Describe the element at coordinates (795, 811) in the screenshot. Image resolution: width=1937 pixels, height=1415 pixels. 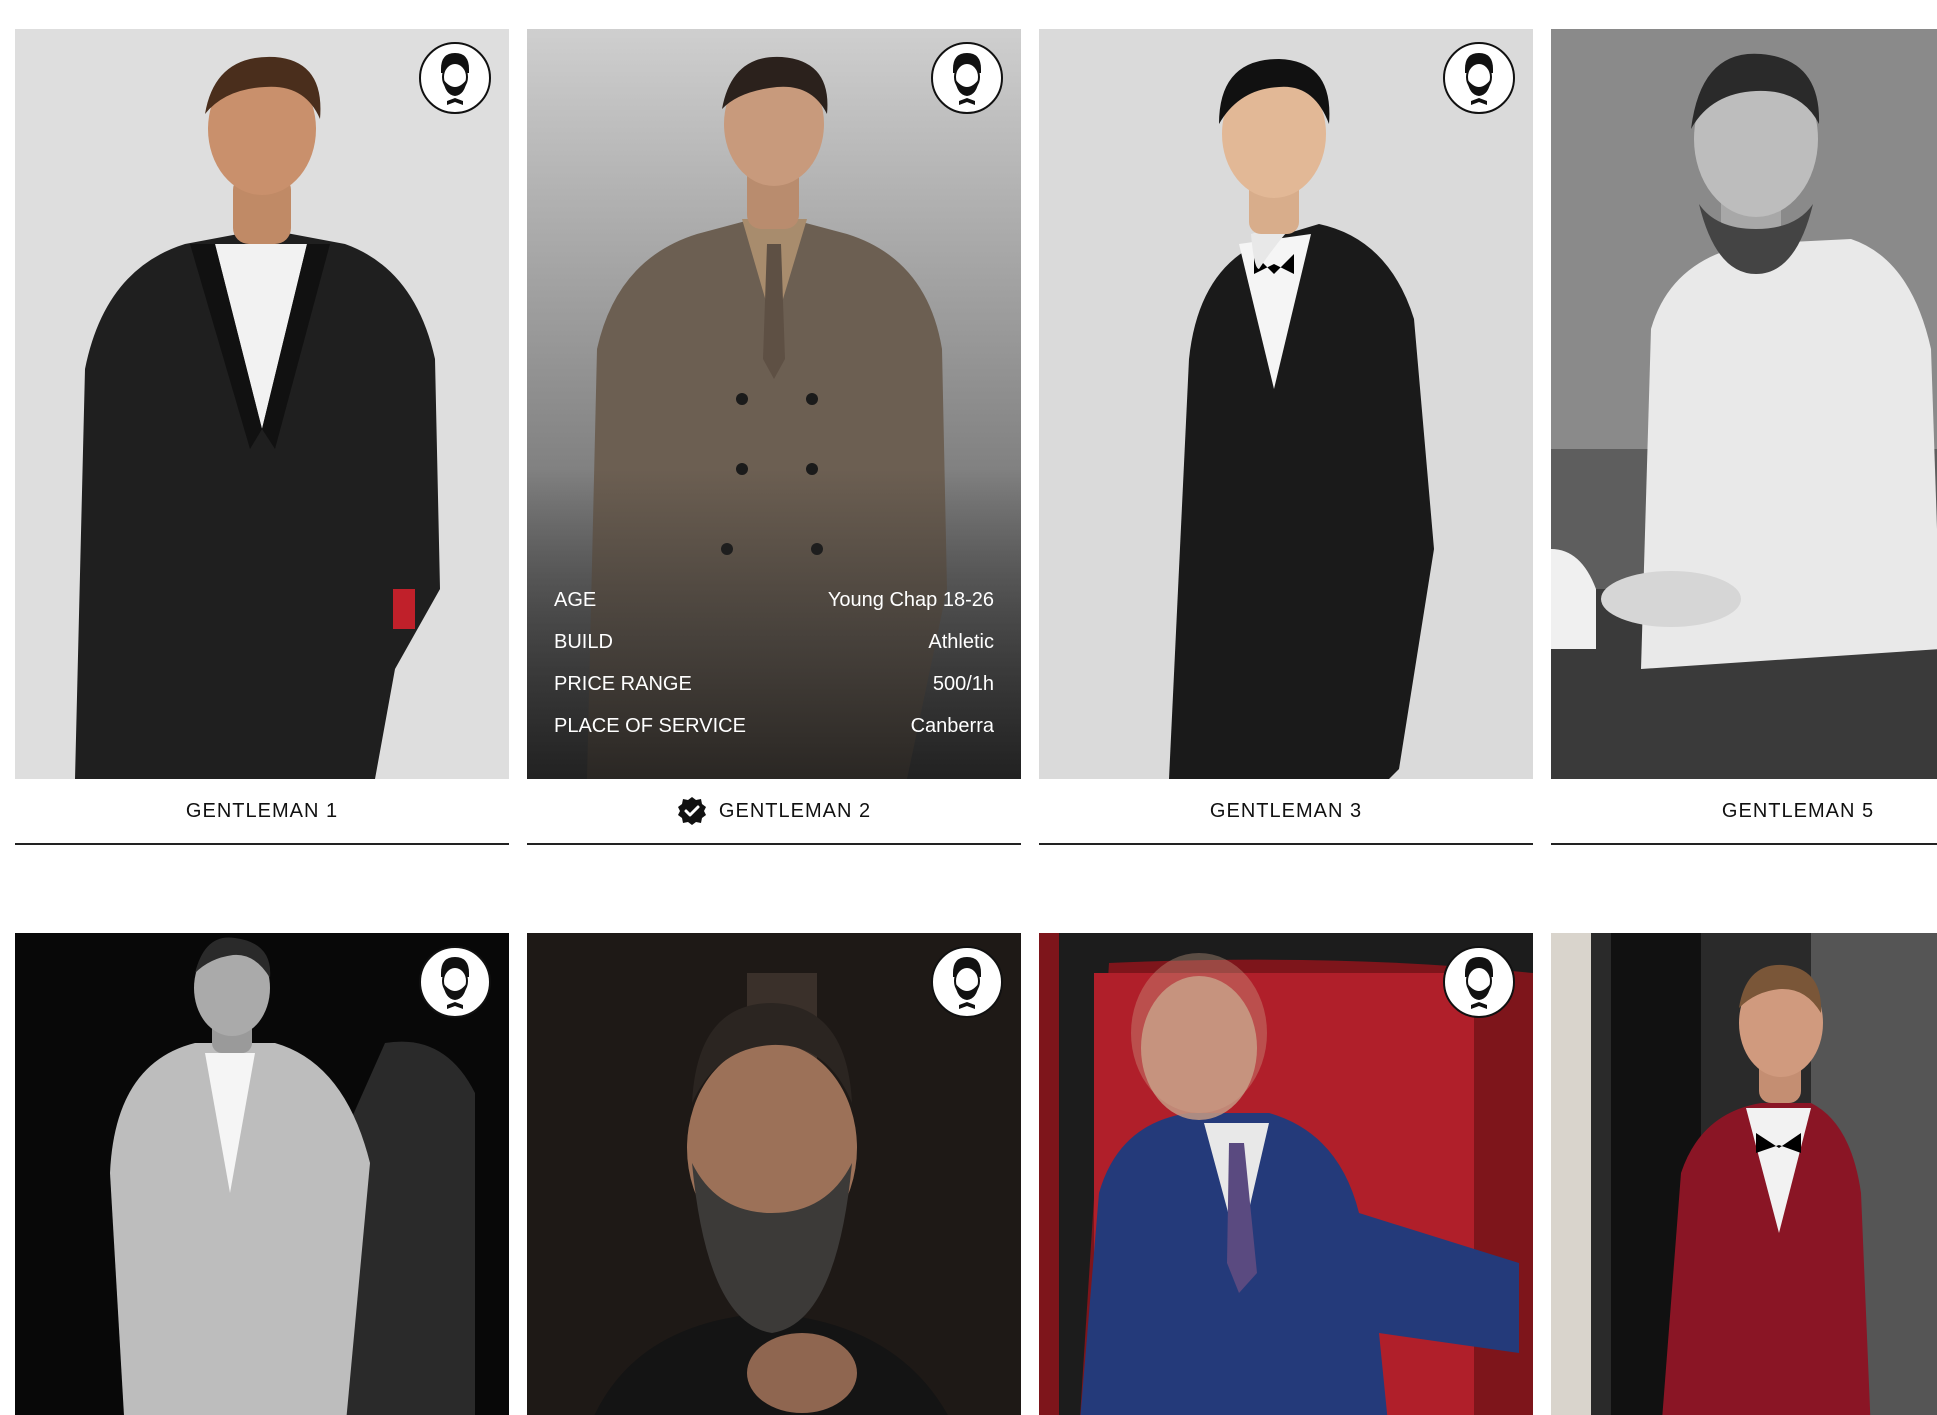
I see `gentleman-name: GENTLEMAN 2` at that location.